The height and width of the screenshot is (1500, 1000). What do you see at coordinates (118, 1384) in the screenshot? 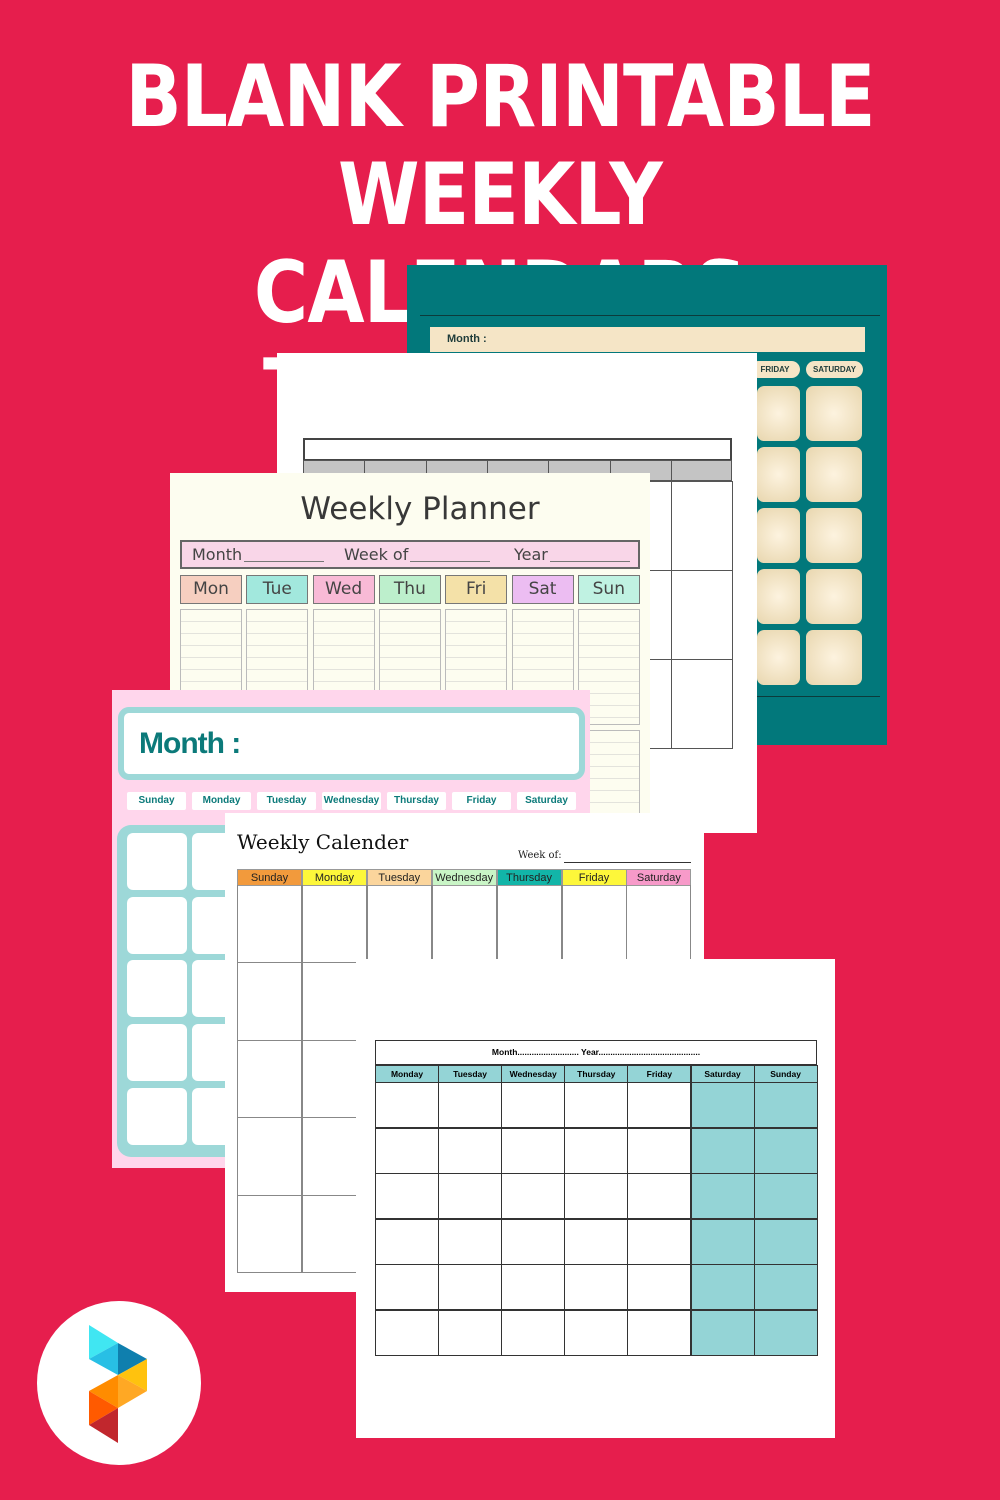
I see `printable-logo-icon` at bounding box center [118, 1384].